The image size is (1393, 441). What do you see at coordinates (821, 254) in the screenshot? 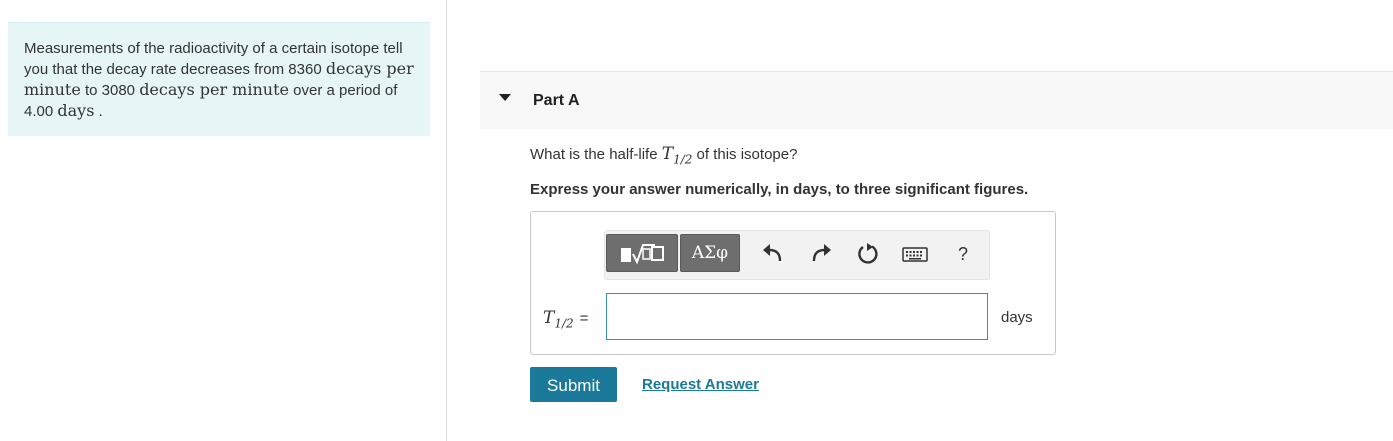
I see `redo-icon` at bounding box center [821, 254].